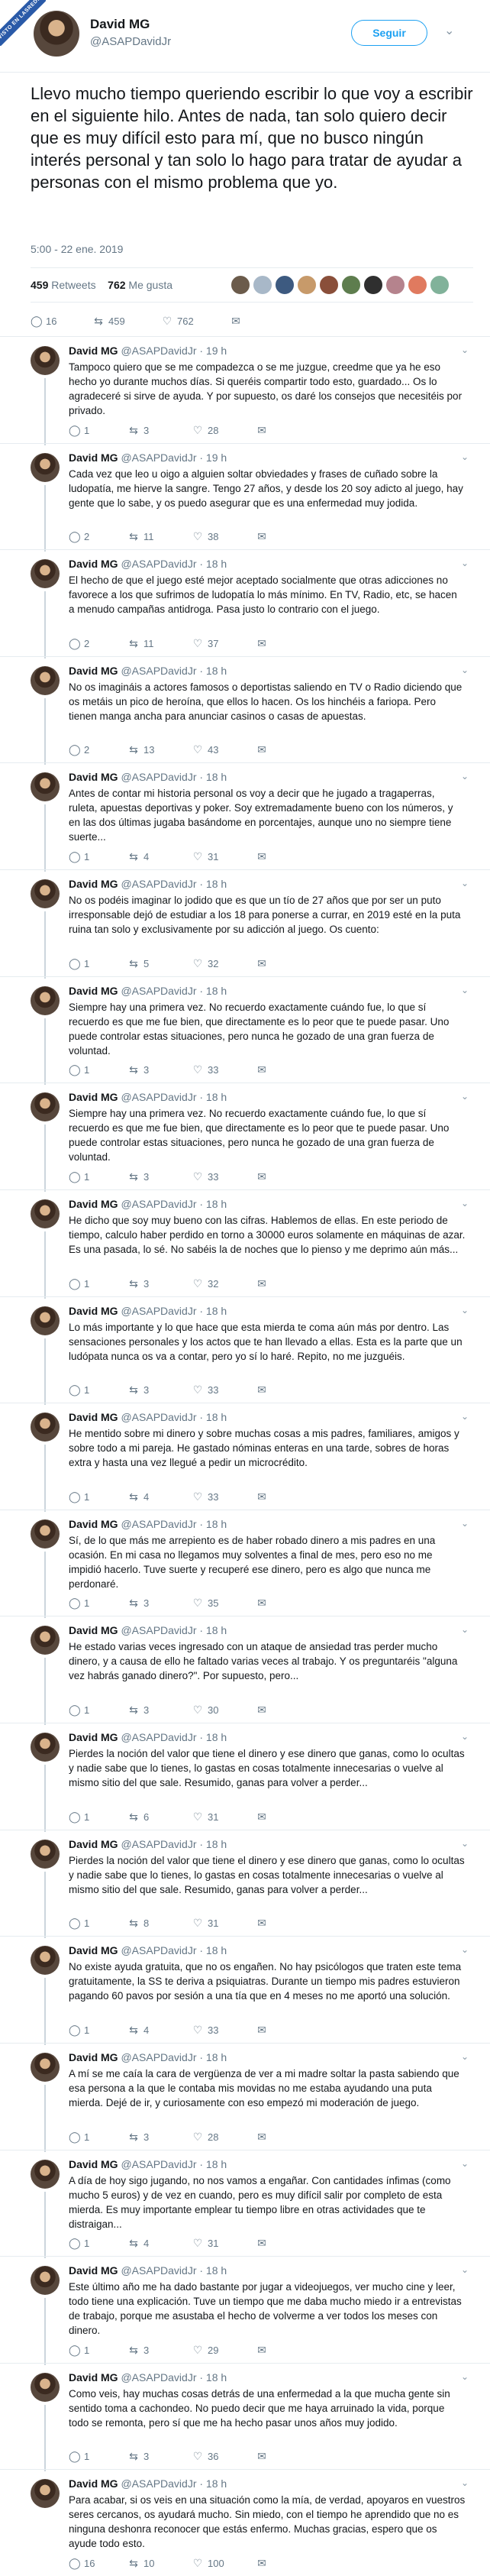 Image resolution: width=490 pixels, height=2576 pixels. I want to click on like-action: ♡ 32, so click(205, 1283).